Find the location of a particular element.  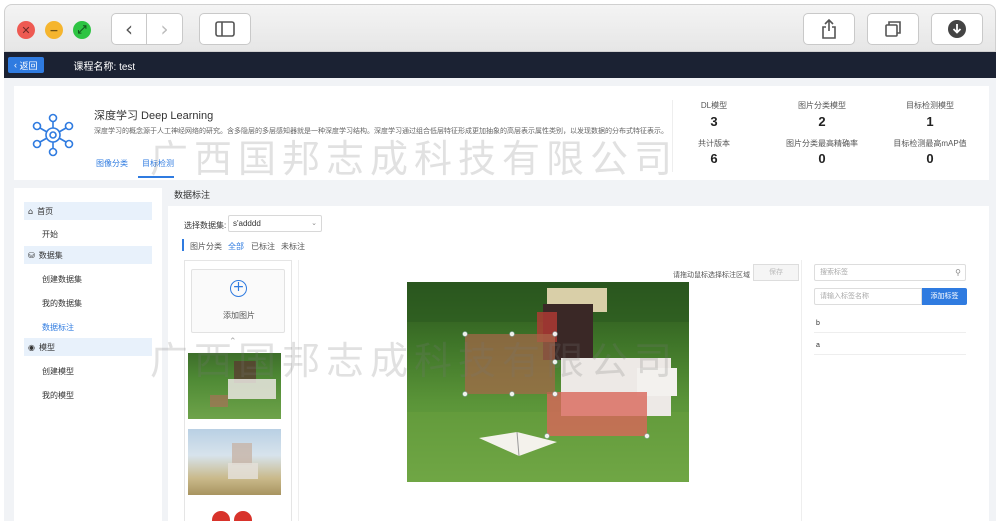

close-window-button: ✕ is located at coordinates (26, 30).